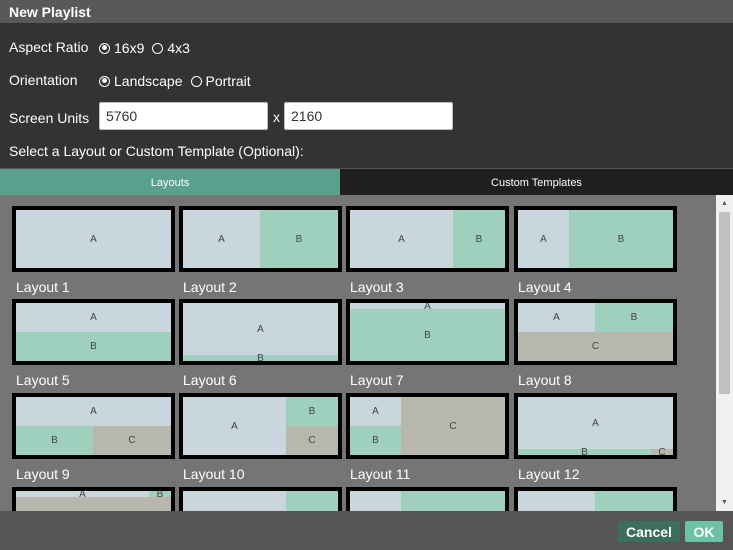 The image size is (733, 550). I want to click on layout-card-6: A B Layout 6, so click(260, 343).